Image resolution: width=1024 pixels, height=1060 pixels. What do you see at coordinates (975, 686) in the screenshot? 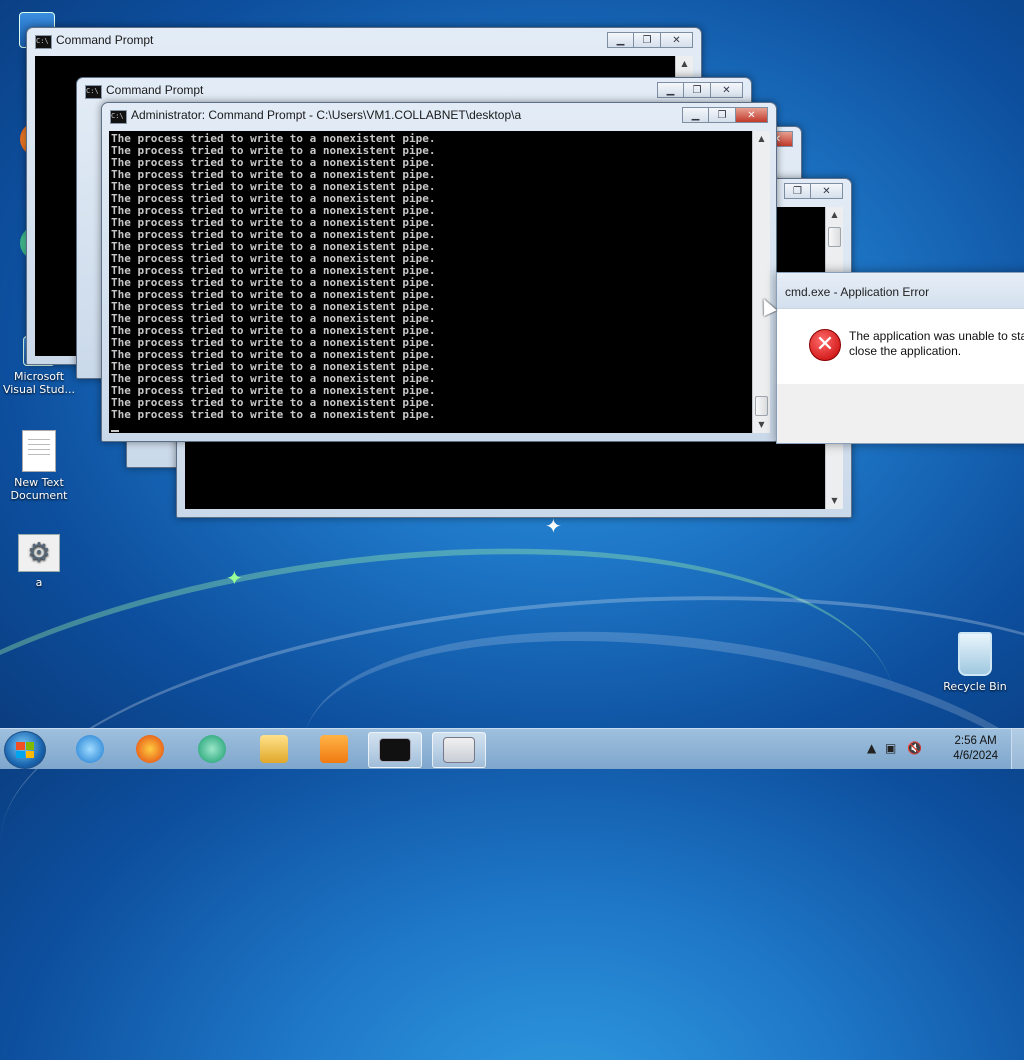
I see `desktop-icon-label: Recycle Bin` at bounding box center [975, 686].